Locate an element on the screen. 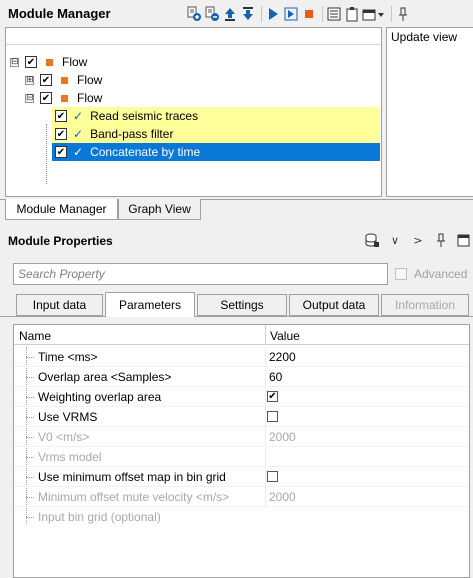  tree-header is located at coordinates (193, 36).